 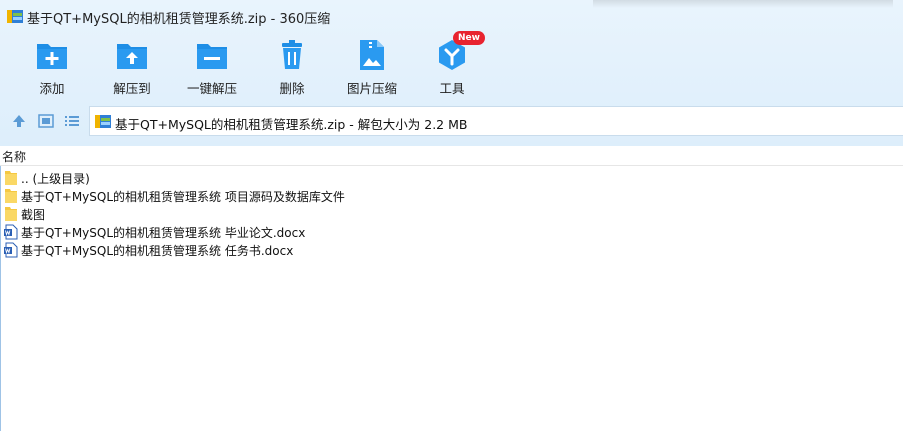 I want to click on add-folder-icon, so click(x=52, y=56).